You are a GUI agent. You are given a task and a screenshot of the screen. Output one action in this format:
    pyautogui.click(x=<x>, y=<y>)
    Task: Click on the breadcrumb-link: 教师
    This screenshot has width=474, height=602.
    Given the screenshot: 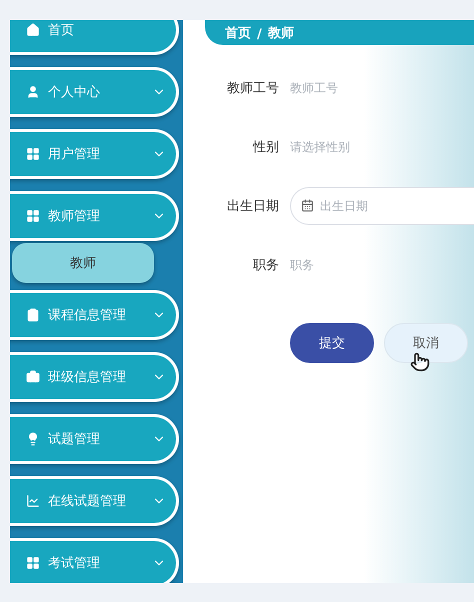 What is the action you would take?
    pyautogui.click(x=281, y=33)
    